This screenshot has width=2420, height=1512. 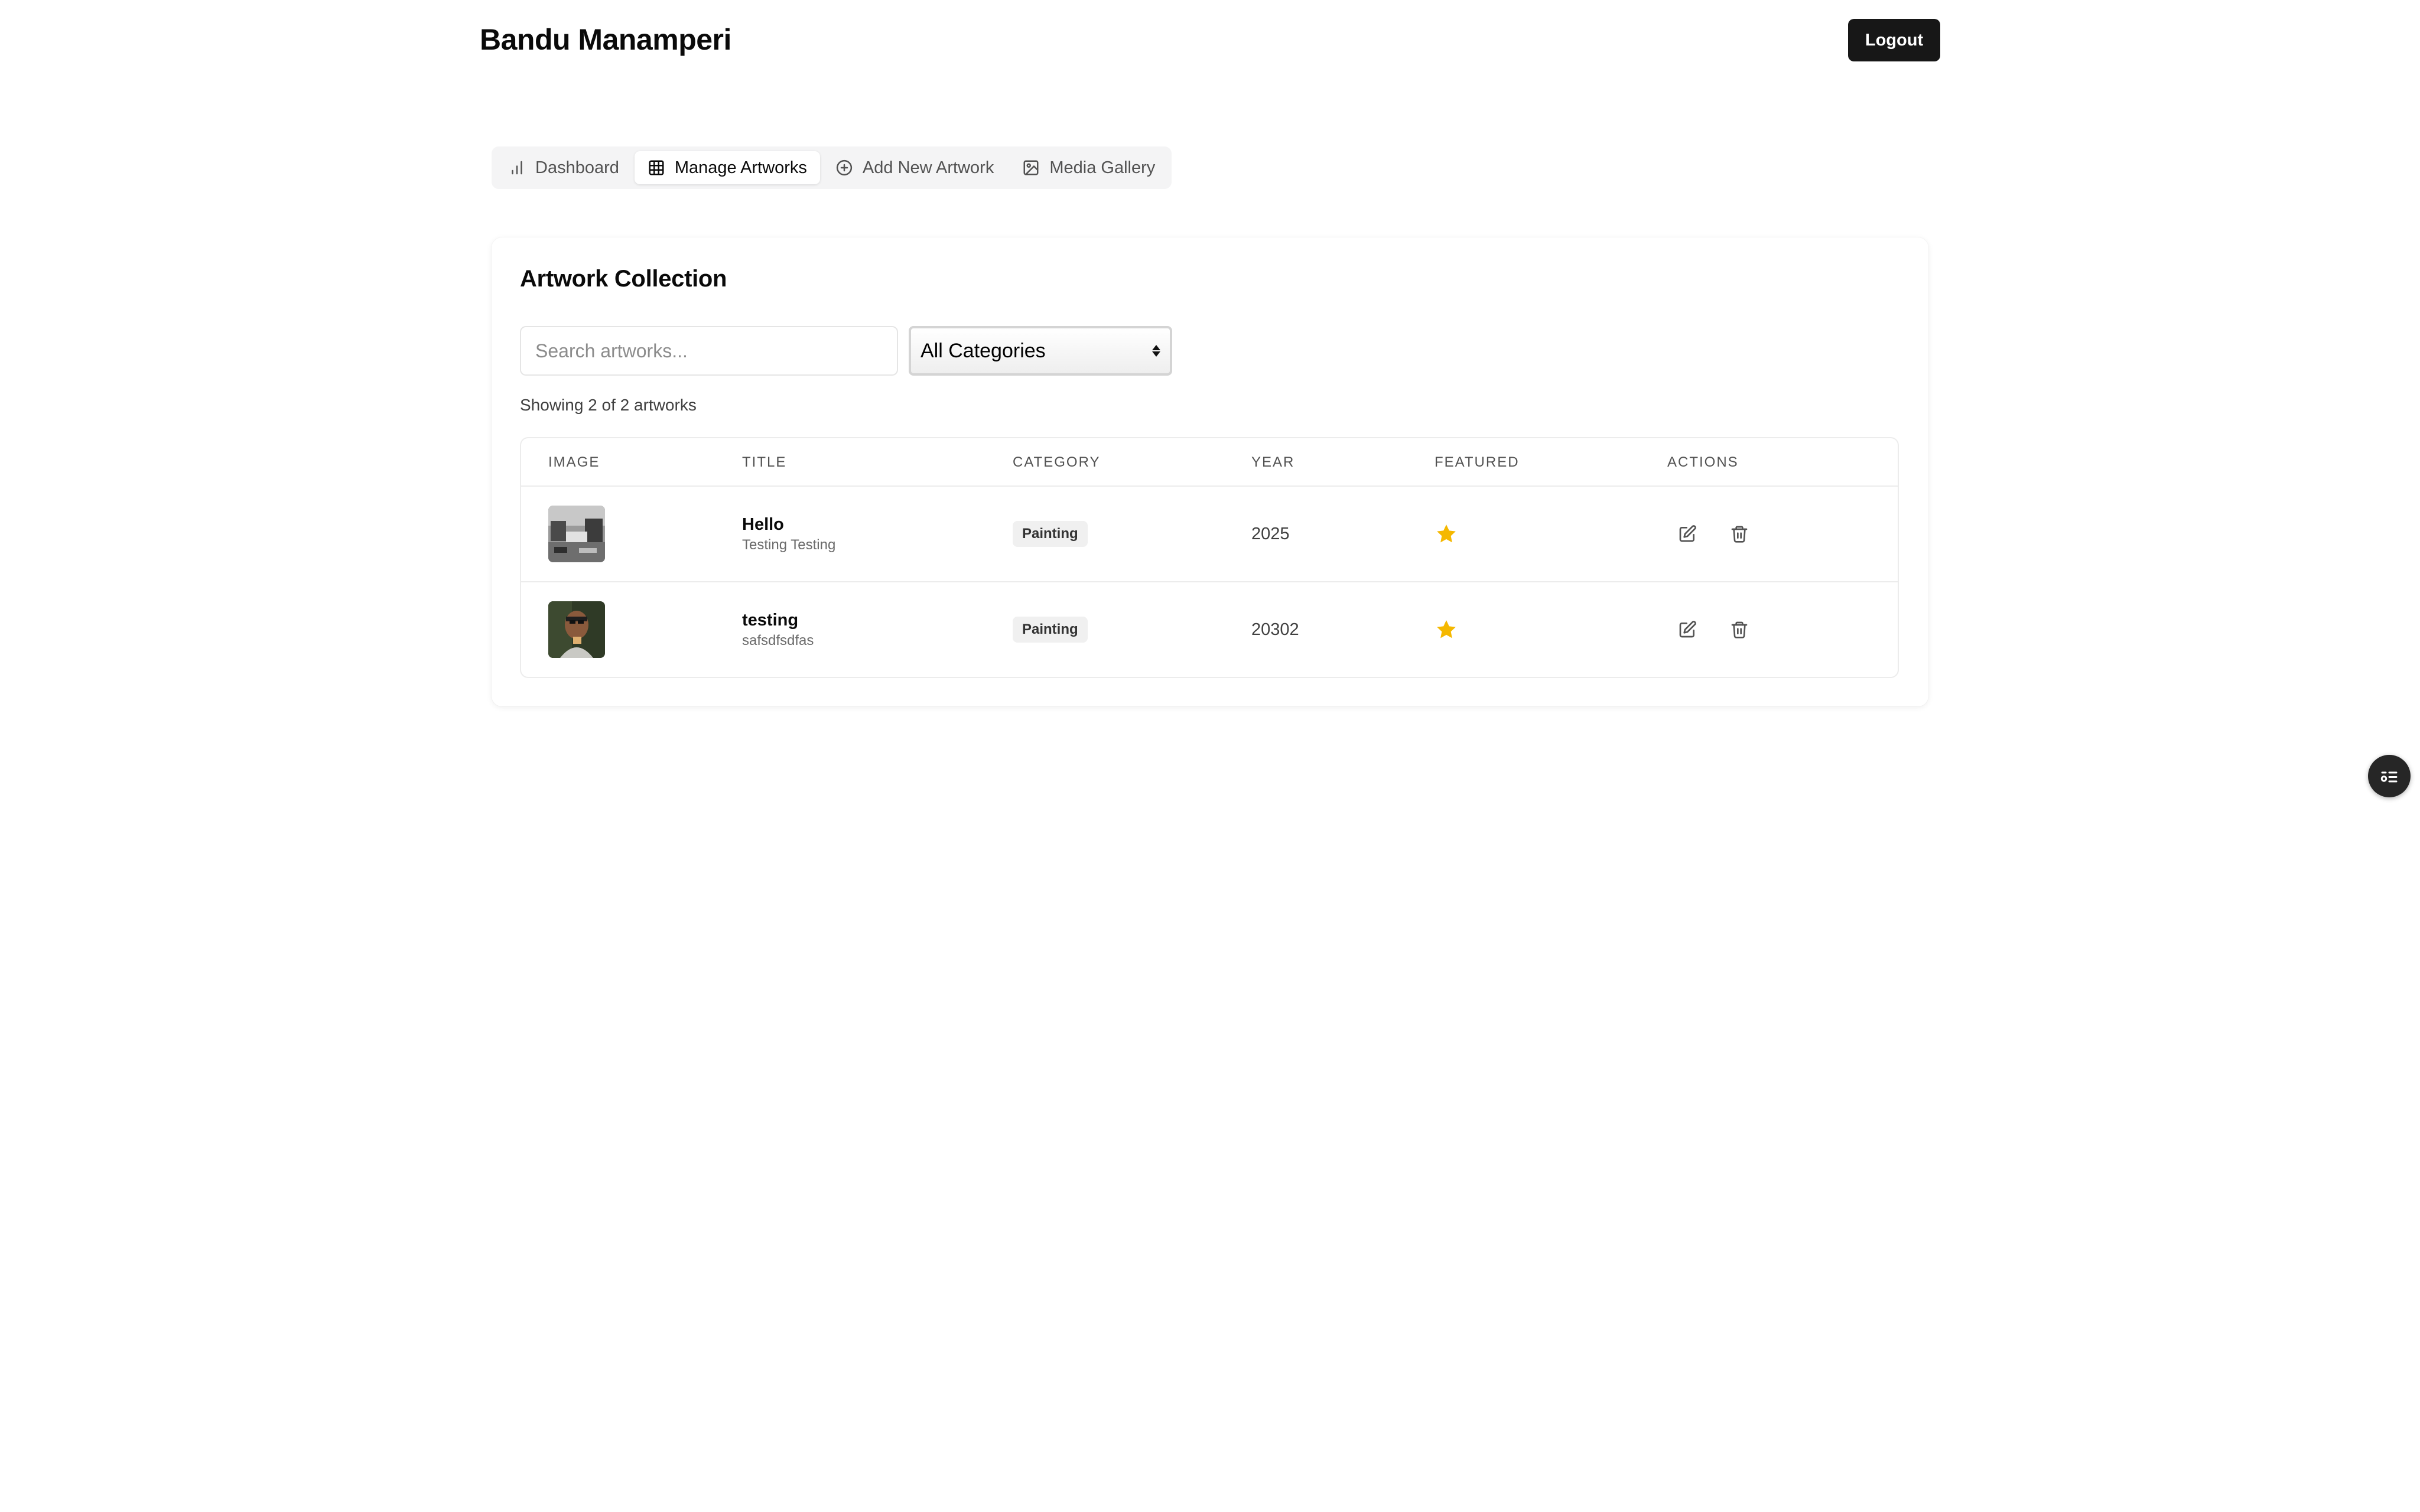 What do you see at coordinates (1273, 462) in the screenshot?
I see `column-header-year: Year` at bounding box center [1273, 462].